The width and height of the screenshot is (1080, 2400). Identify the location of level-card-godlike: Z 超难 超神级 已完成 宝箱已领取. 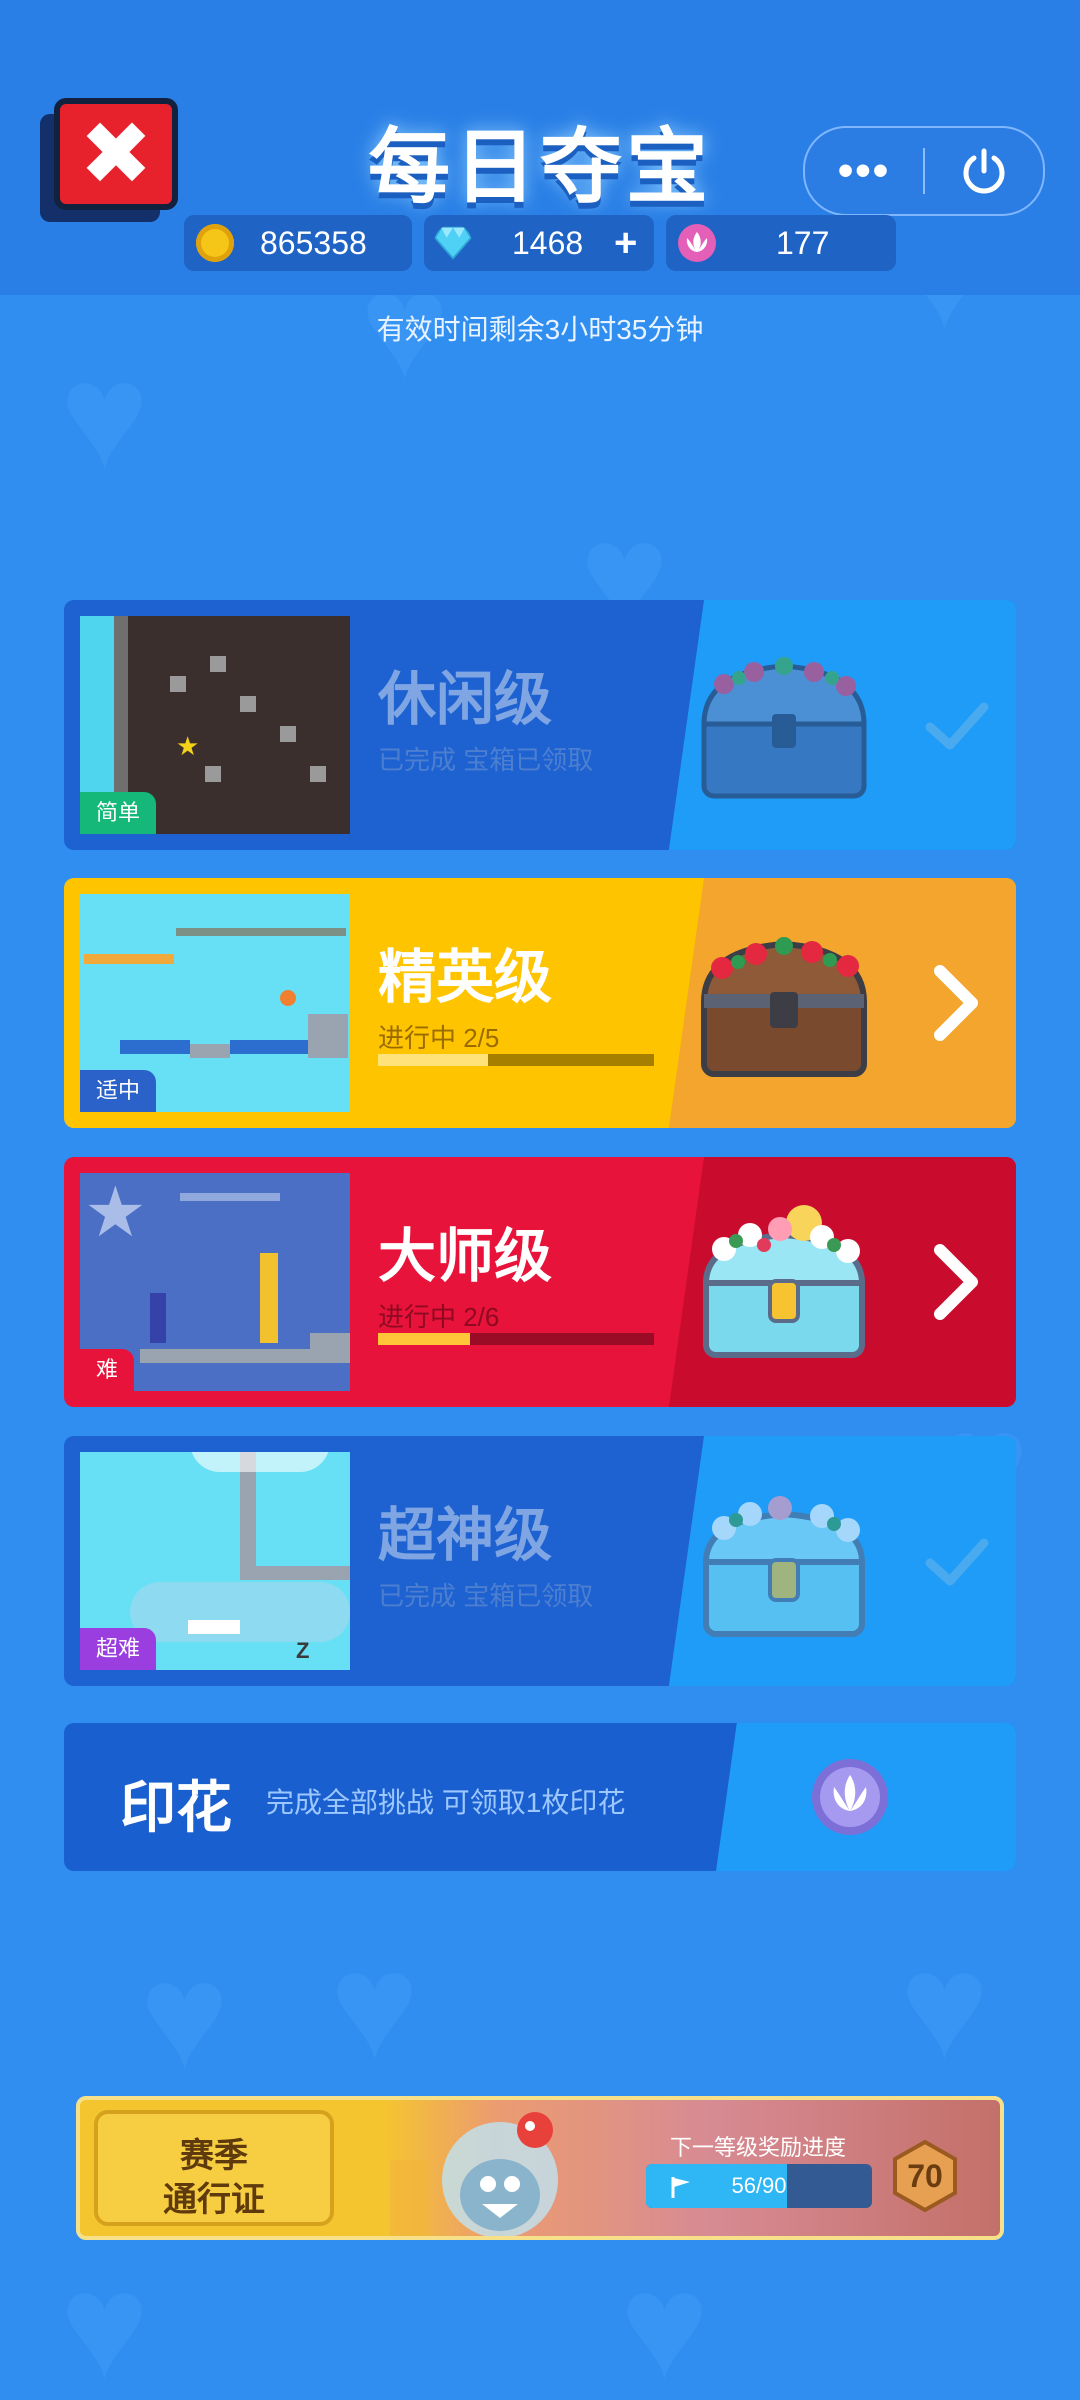
(540, 1561).